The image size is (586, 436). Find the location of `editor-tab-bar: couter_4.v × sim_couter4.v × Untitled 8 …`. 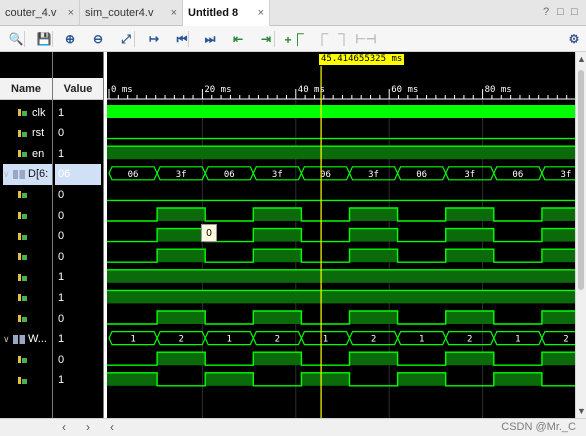

editor-tab-bar: couter_4.v × sim_couter4.v × Untitled 8 … is located at coordinates (293, 13).